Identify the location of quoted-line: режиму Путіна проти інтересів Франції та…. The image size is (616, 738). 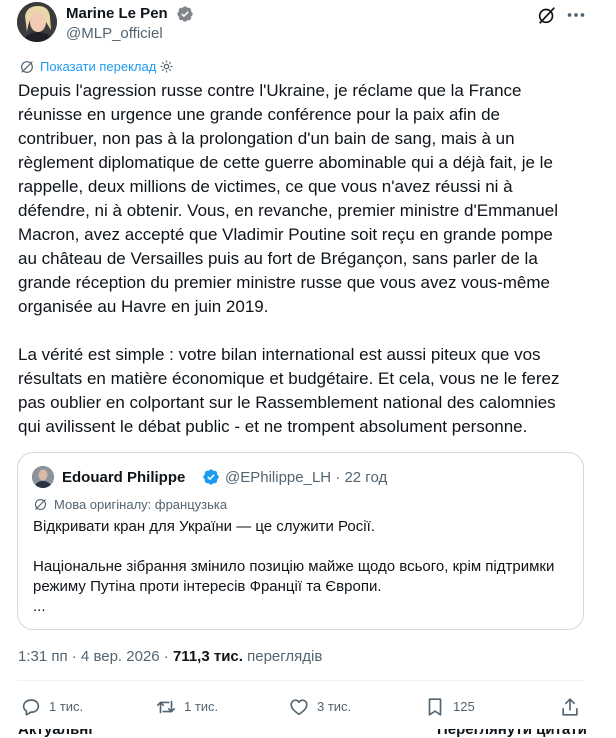
(207, 586).